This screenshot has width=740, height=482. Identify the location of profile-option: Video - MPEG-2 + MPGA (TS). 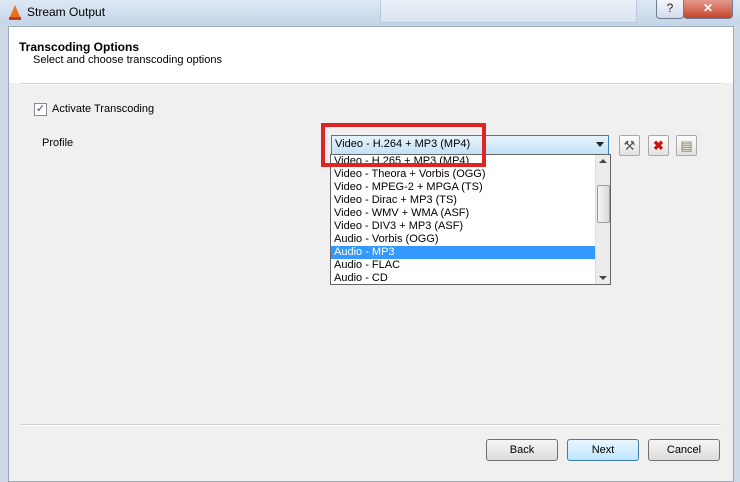
(408, 187).